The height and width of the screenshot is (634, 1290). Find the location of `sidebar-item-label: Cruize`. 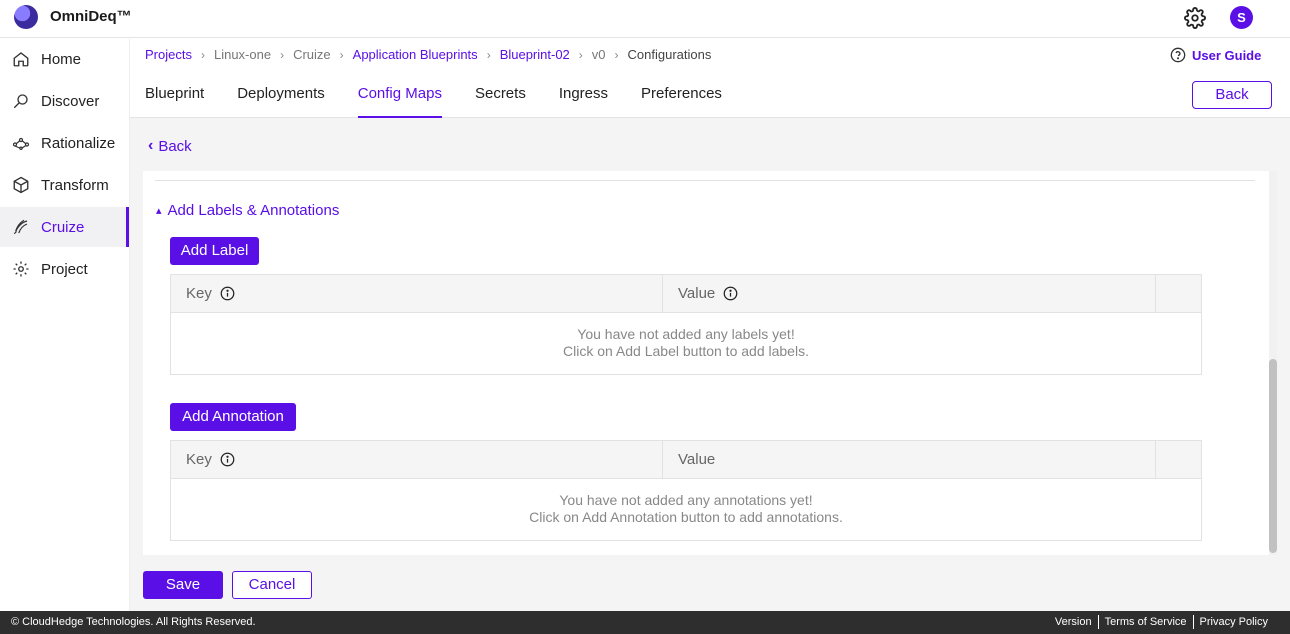

sidebar-item-label: Cruize is located at coordinates (63, 227).